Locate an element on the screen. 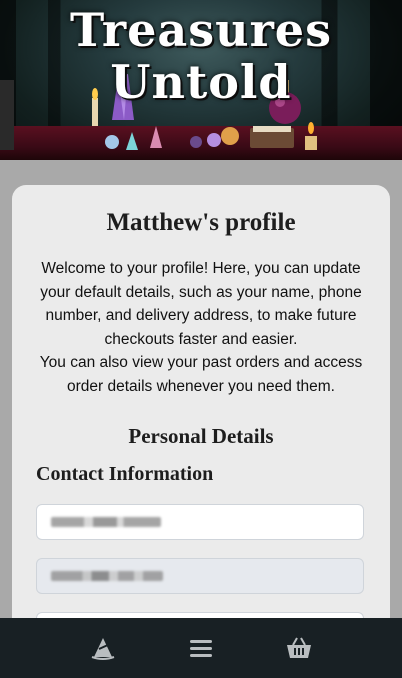 This screenshot has height=678, width=402. full-name-field is located at coordinates (200, 522).